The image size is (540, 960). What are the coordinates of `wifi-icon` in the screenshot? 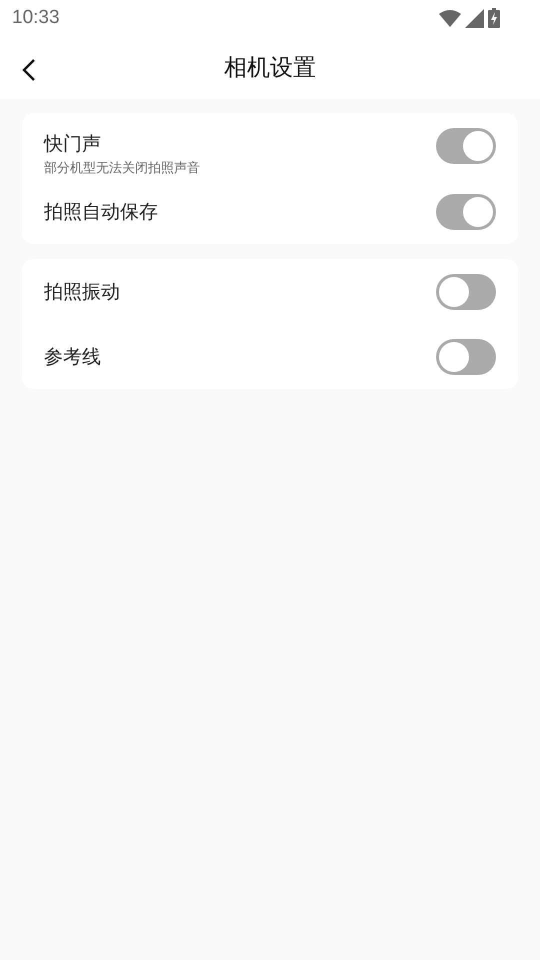 It's located at (450, 18).